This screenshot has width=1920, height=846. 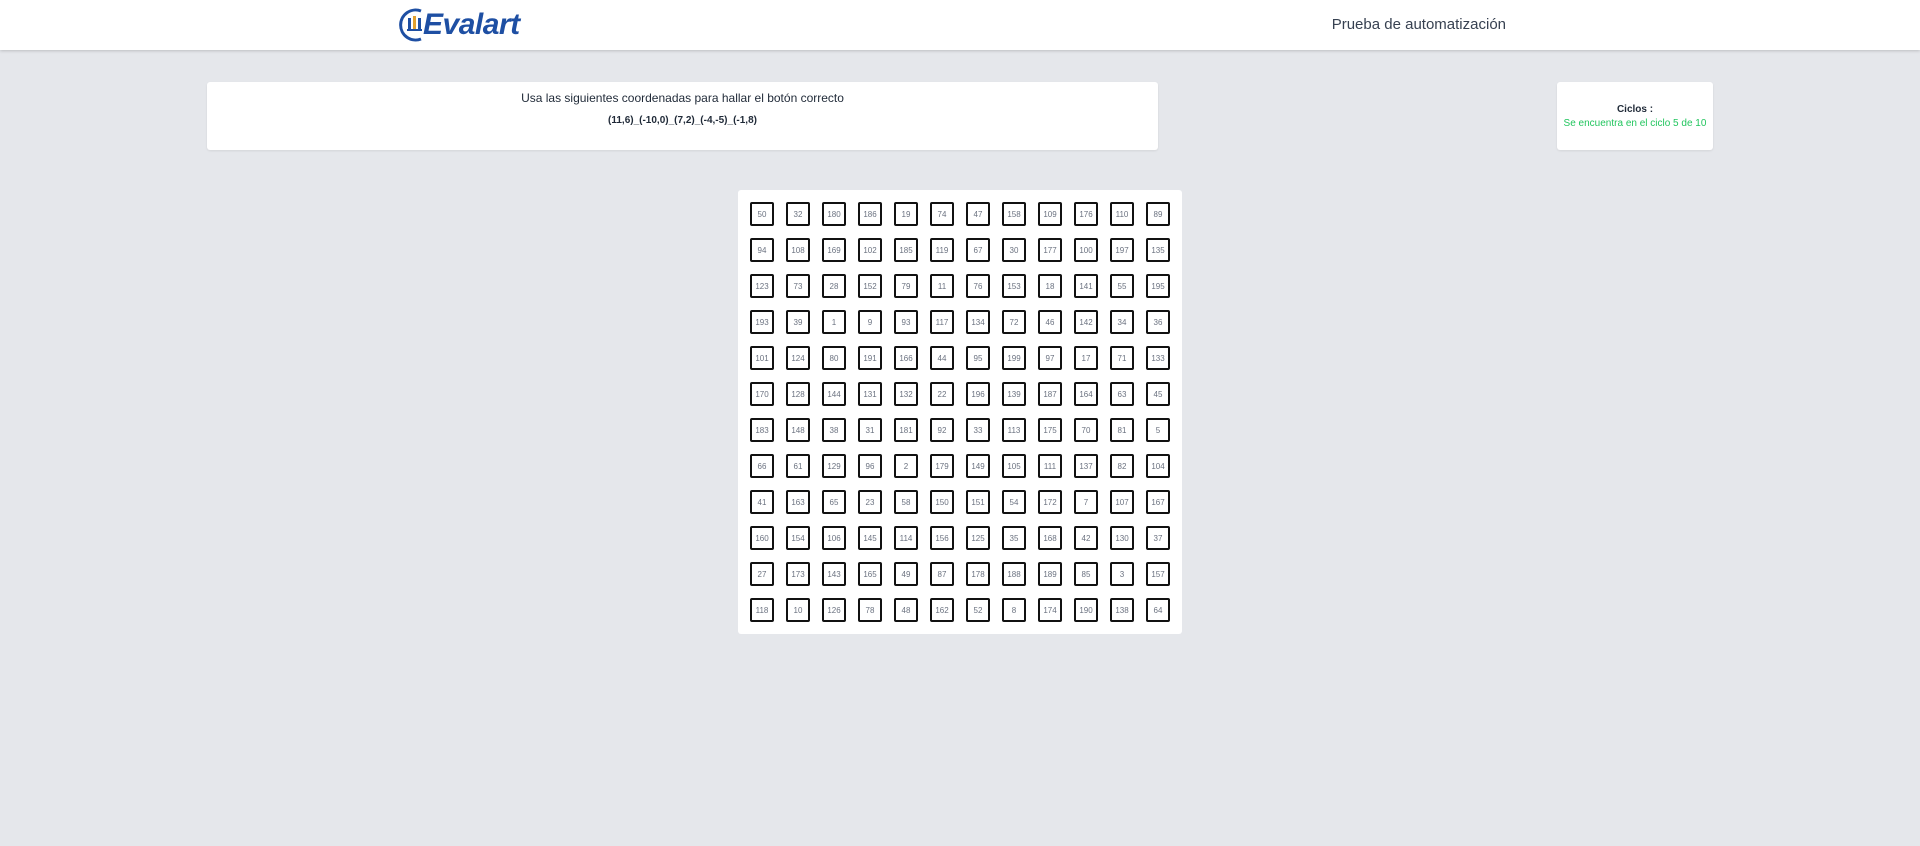 I want to click on grid-button: 22, so click(x=942, y=394).